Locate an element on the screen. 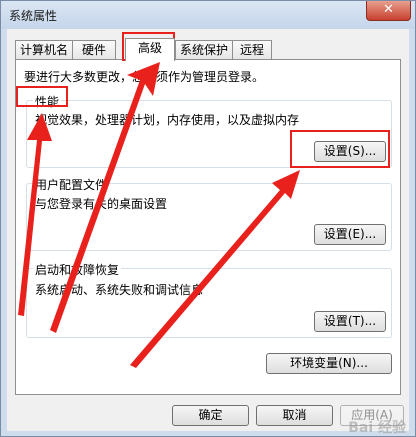  window-title: 系统属性 is located at coordinates (33, 16).